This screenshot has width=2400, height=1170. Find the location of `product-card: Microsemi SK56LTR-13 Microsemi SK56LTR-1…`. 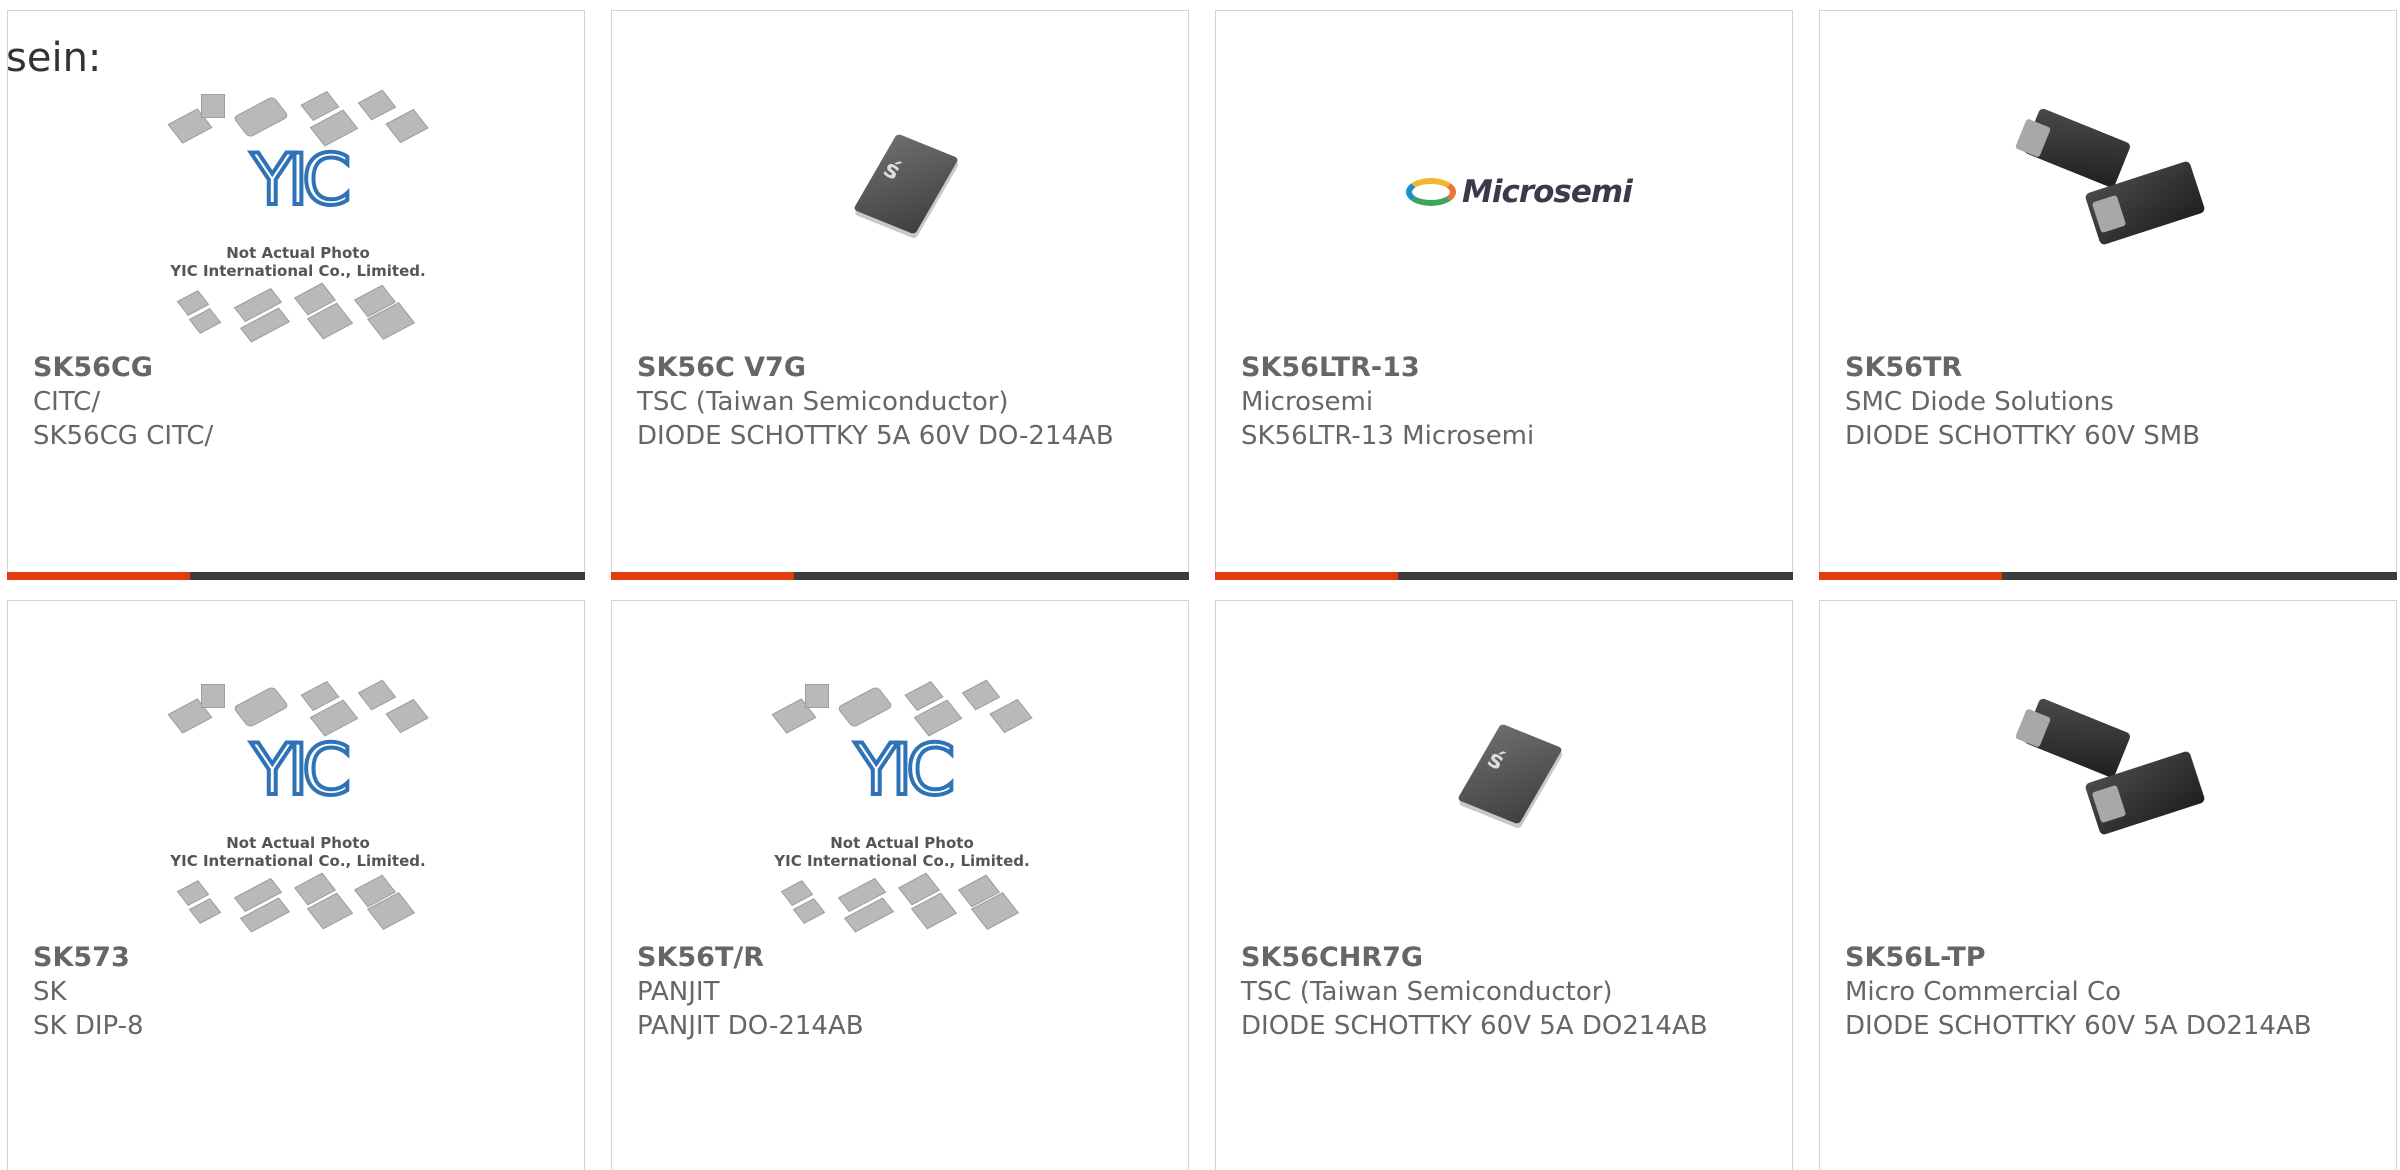

product-card: Microsemi SK56LTR-13 Microsemi SK56LTR-1… is located at coordinates (1504, 295).